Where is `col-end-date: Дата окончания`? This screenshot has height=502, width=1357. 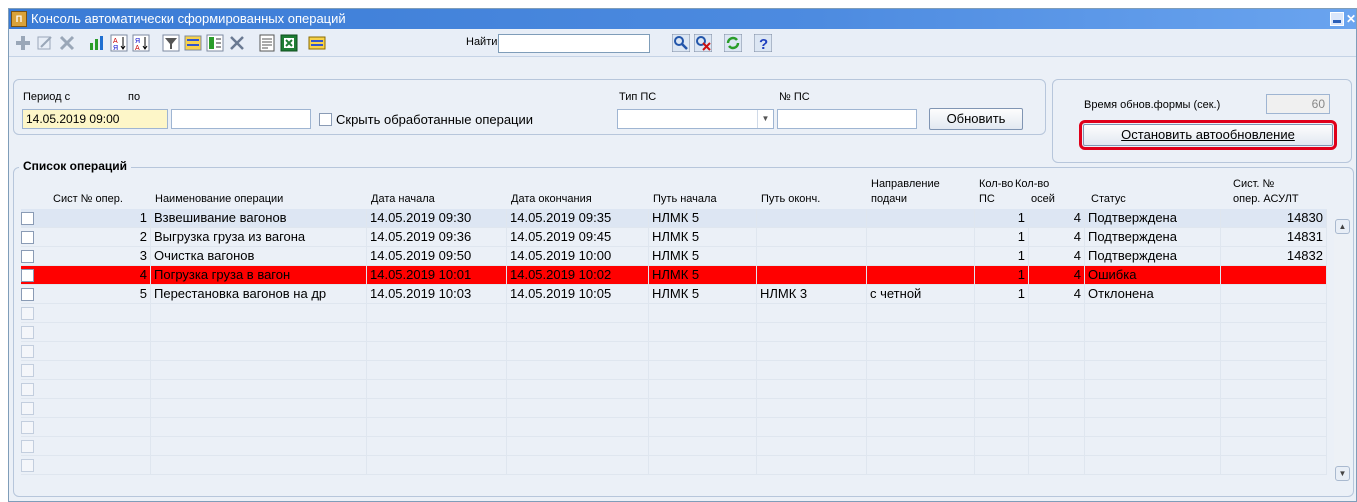 col-end-date: Дата окончания is located at coordinates (551, 199).